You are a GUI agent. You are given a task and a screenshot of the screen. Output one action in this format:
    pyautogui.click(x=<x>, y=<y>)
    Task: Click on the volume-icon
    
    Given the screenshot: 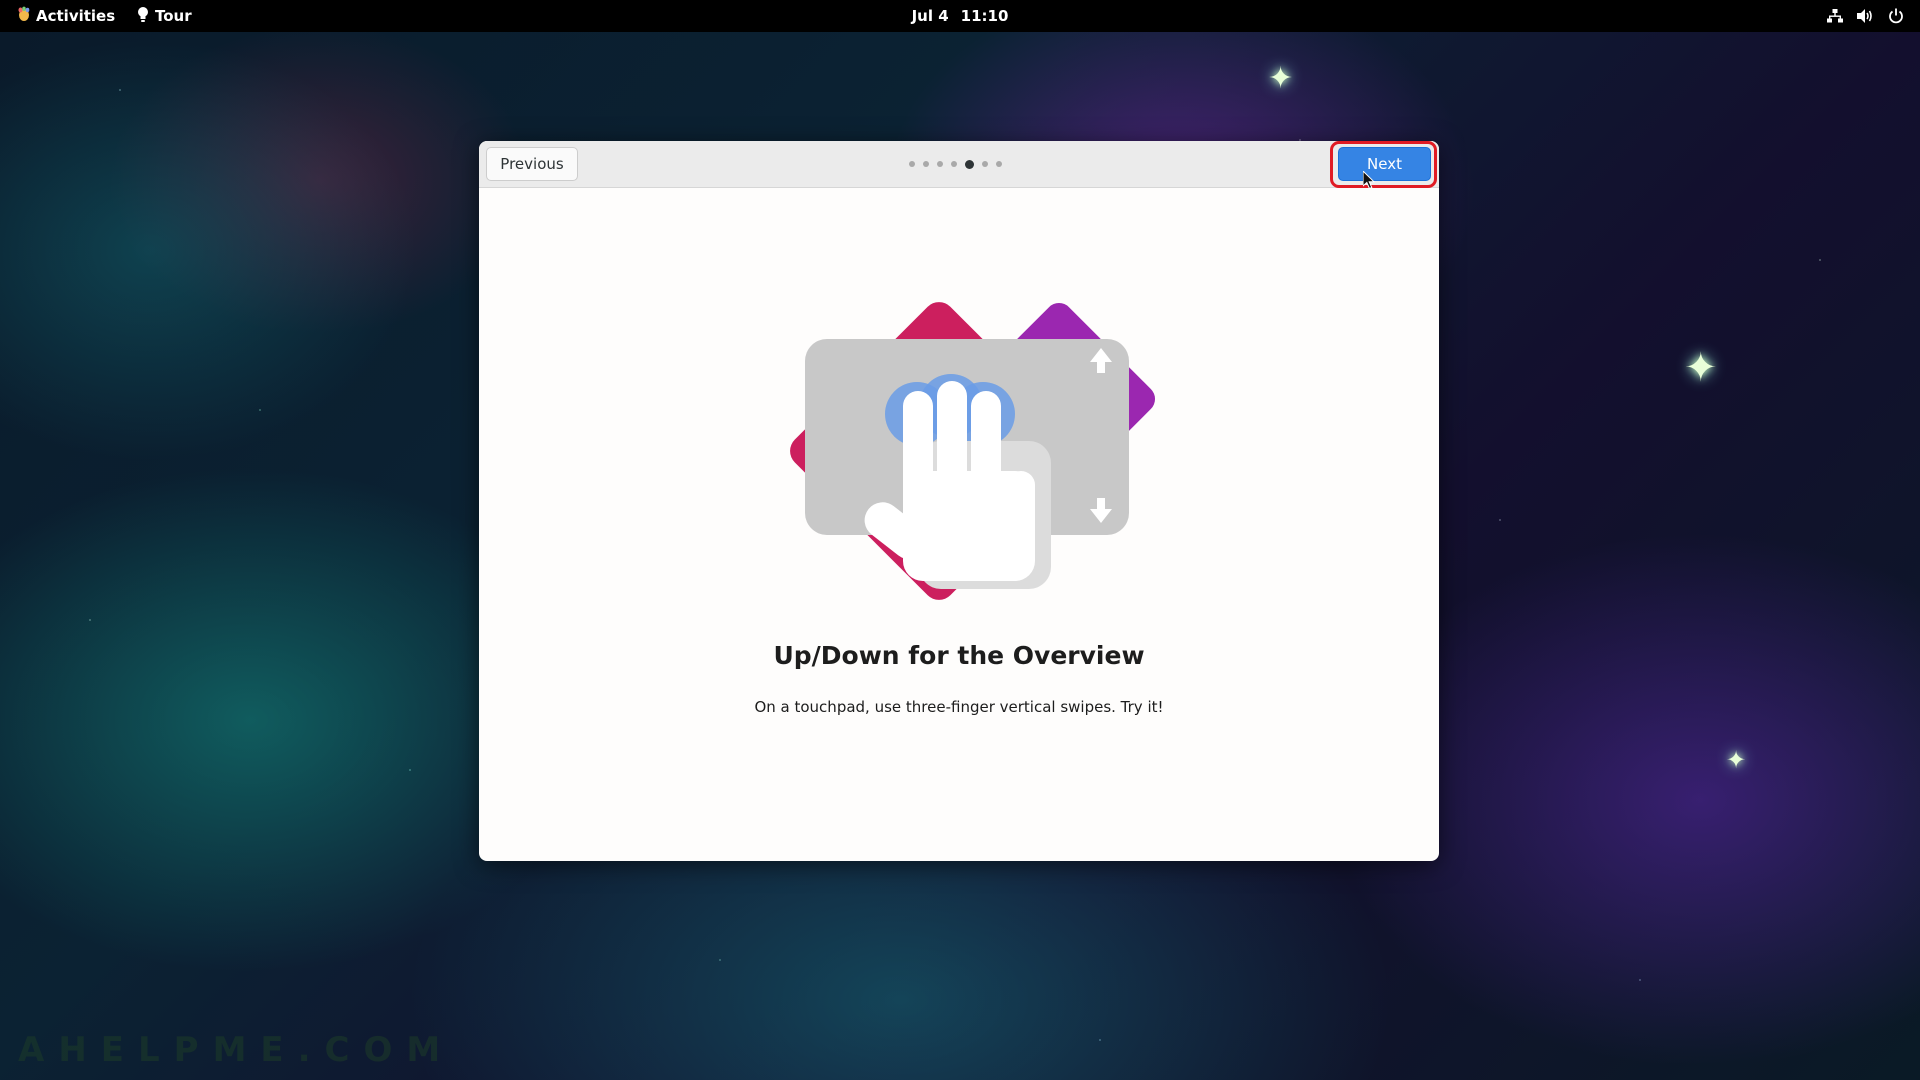 What is the action you would take?
    pyautogui.click(x=1865, y=16)
    